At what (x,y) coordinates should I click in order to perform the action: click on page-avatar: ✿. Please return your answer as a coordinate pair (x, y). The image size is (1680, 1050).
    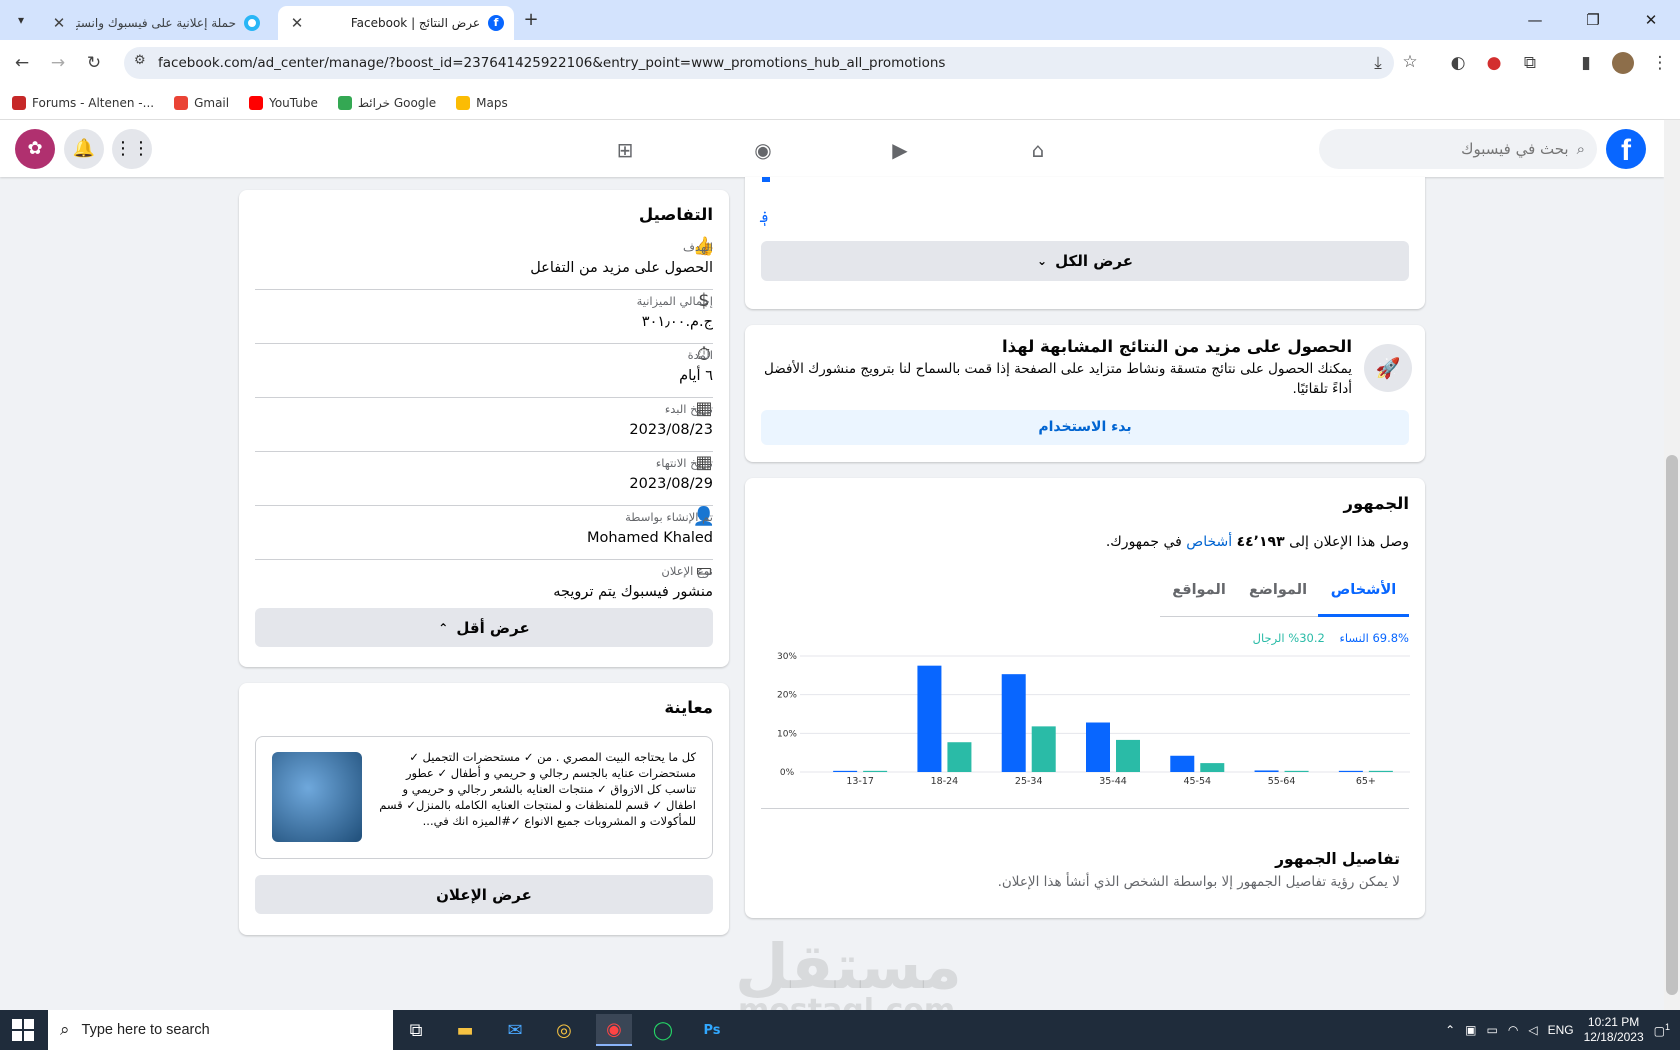
    Looking at the image, I should click on (35, 149).